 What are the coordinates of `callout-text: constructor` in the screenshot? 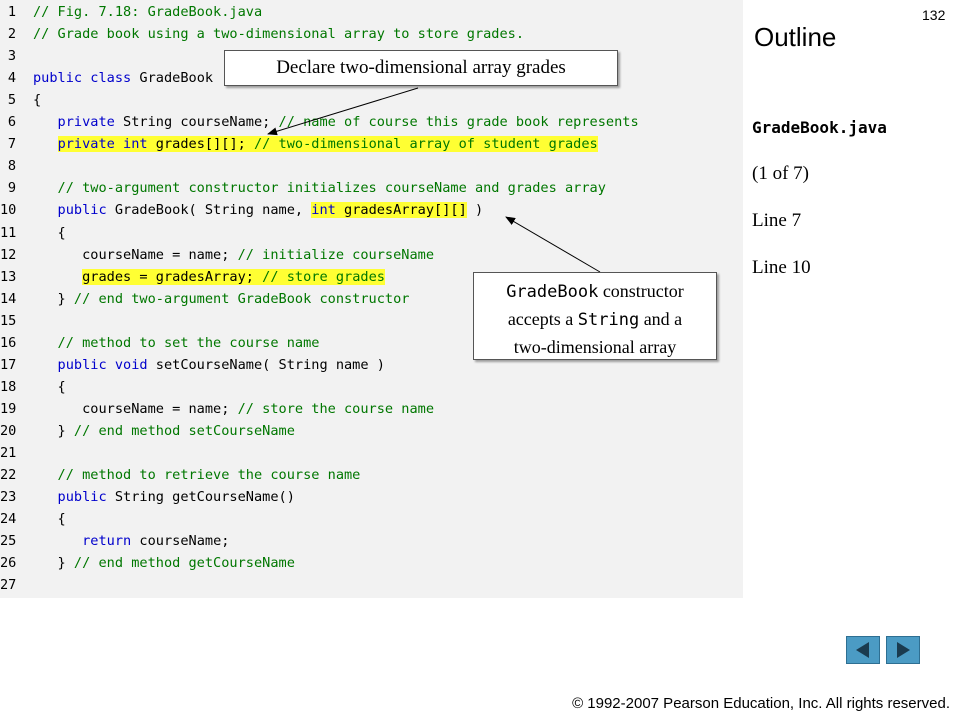 It's located at (641, 291).